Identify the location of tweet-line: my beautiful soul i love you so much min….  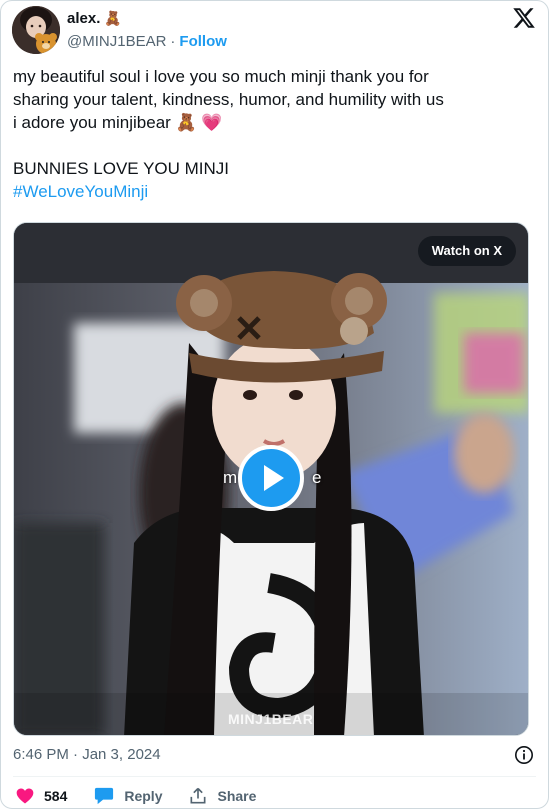
(221, 76).